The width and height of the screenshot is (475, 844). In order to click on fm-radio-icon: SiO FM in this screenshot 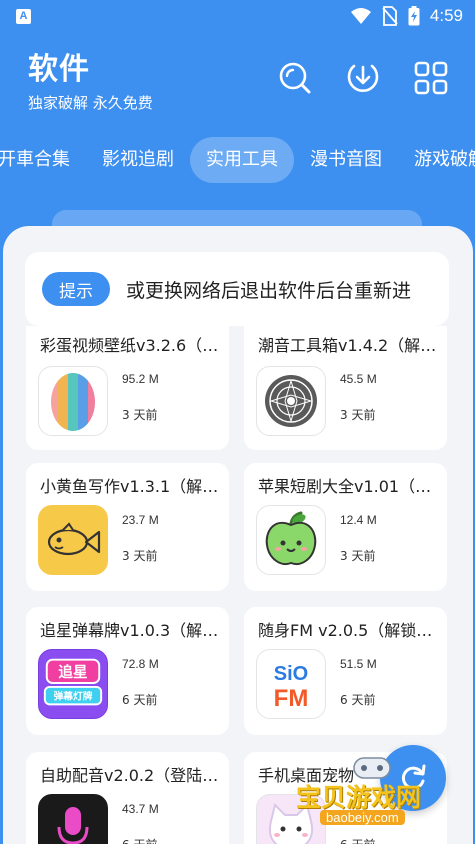, I will do `click(291, 684)`.